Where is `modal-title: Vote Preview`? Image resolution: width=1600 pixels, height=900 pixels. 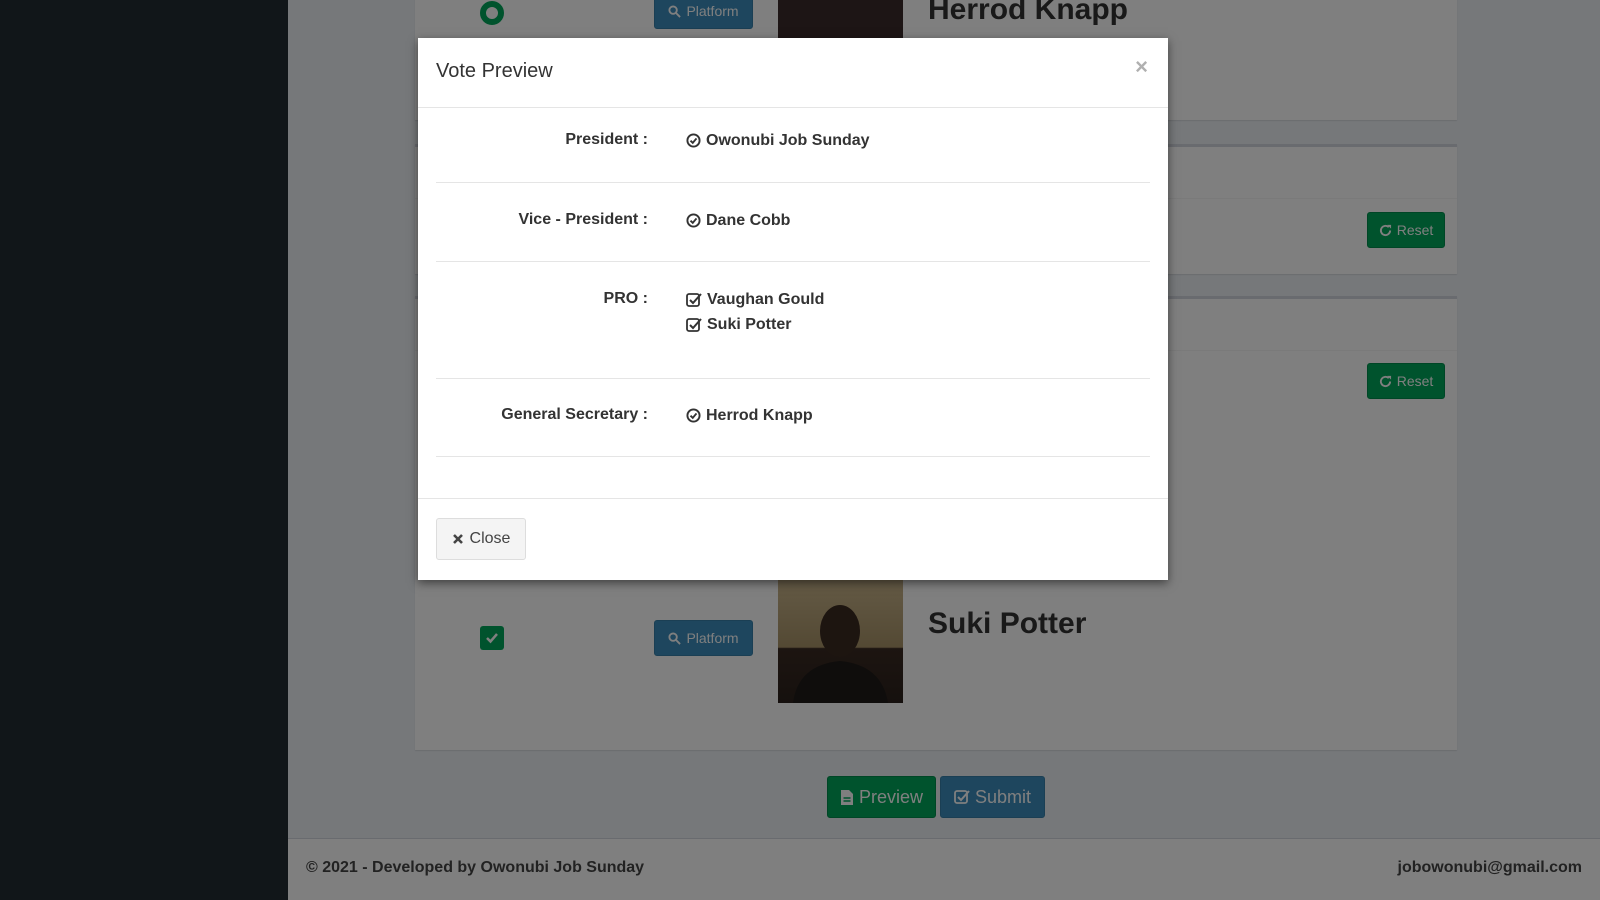
modal-title: Vote Preview is located at coordinates (494, 71).